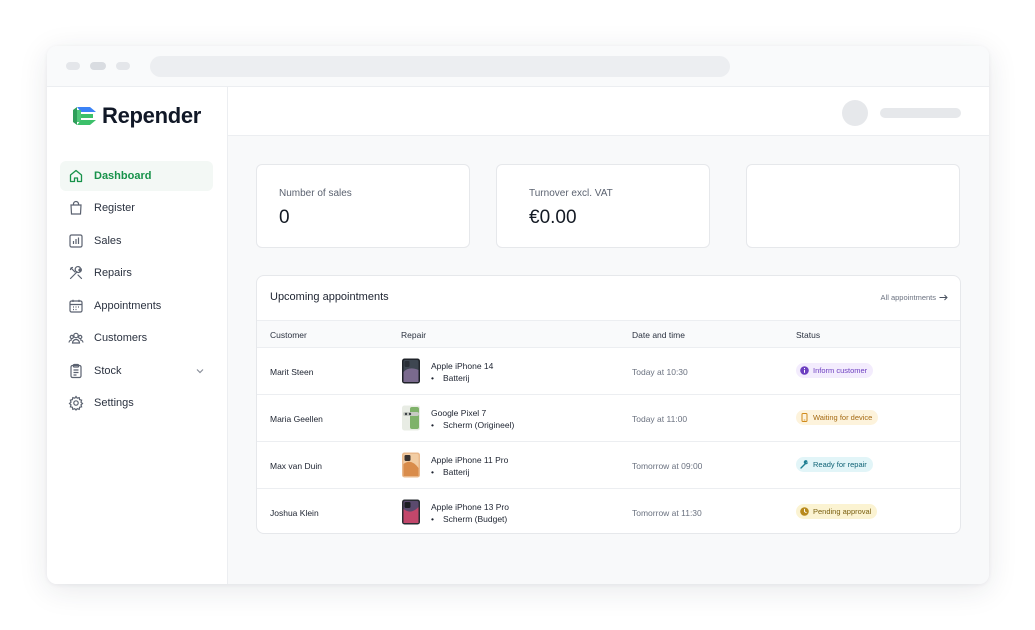  I want to click on window-control-minimize, so click(98, 66).